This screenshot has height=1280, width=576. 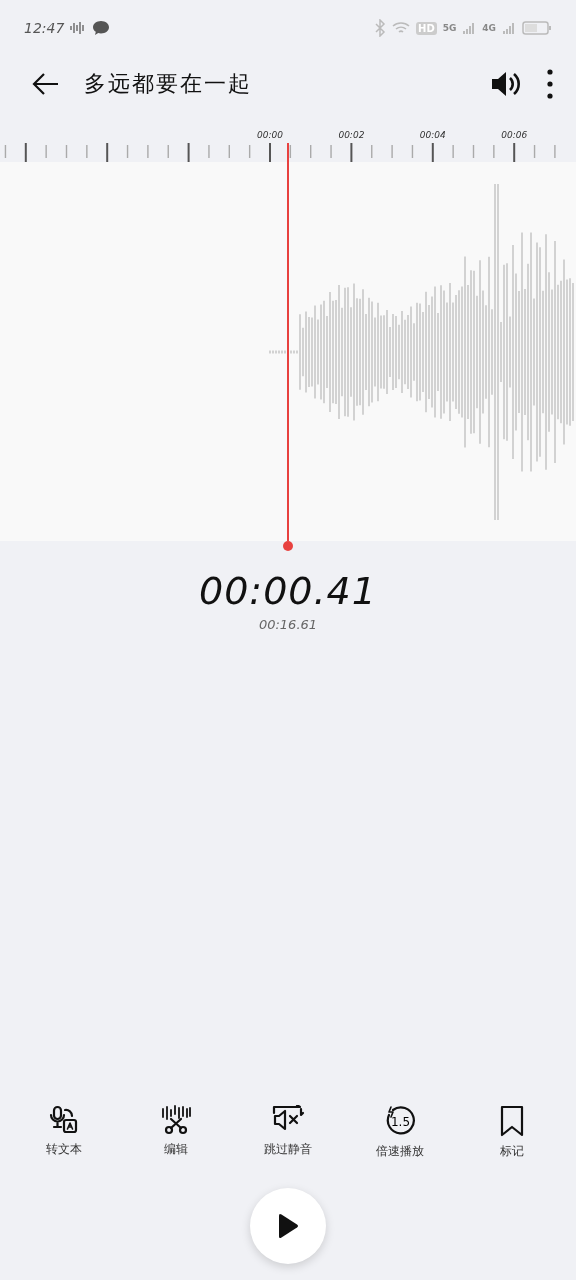 I want to click on battery-icon, so click(x=537, y=28).